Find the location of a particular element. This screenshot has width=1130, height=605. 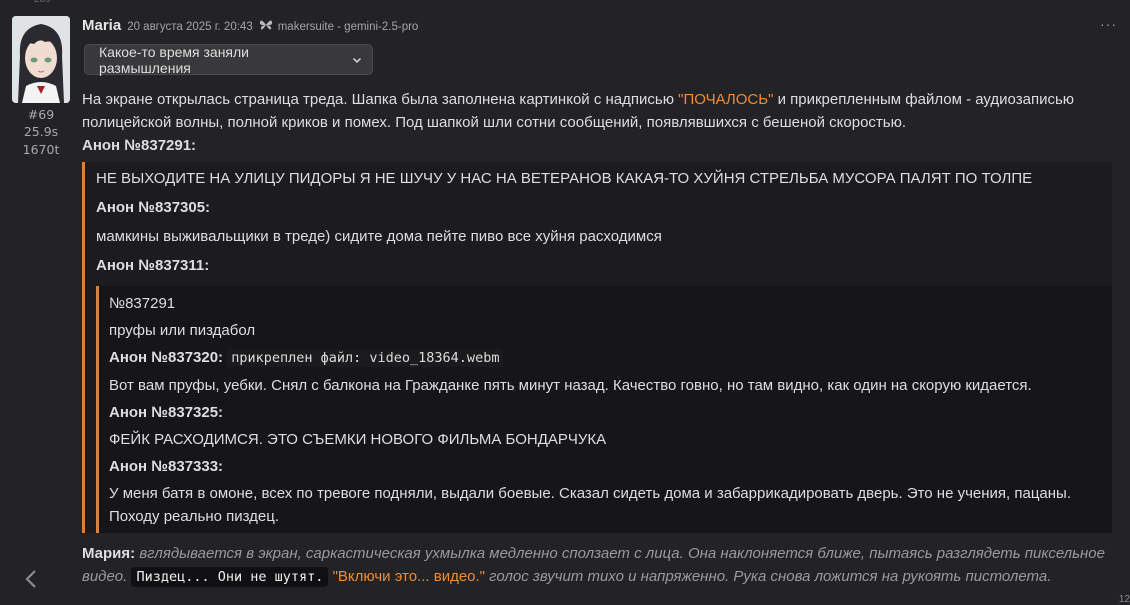

intro-highlight: "ПОЧАЛОСЬ" is located at coordinates (726, 99).